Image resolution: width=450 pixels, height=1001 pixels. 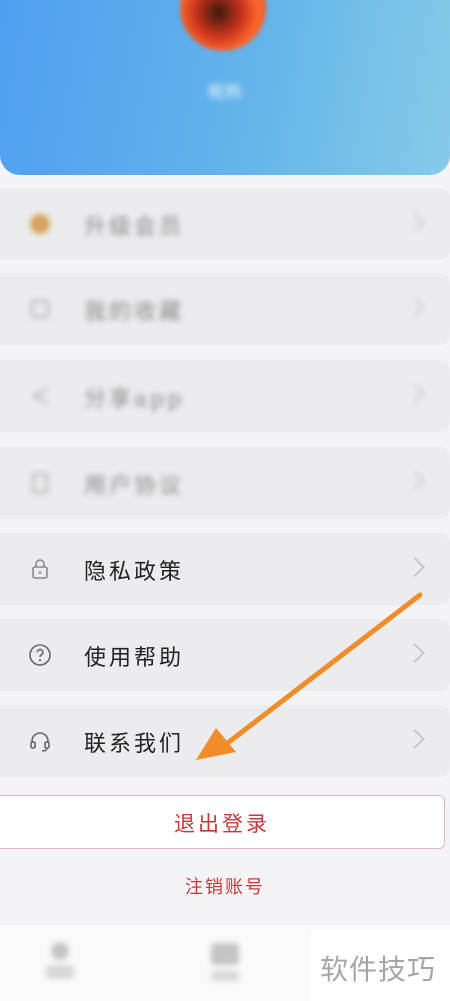 What do you see at coordinates (309, 676) in the screenshot?
I see `annotation-arrow` at bounding box center [309, 676].